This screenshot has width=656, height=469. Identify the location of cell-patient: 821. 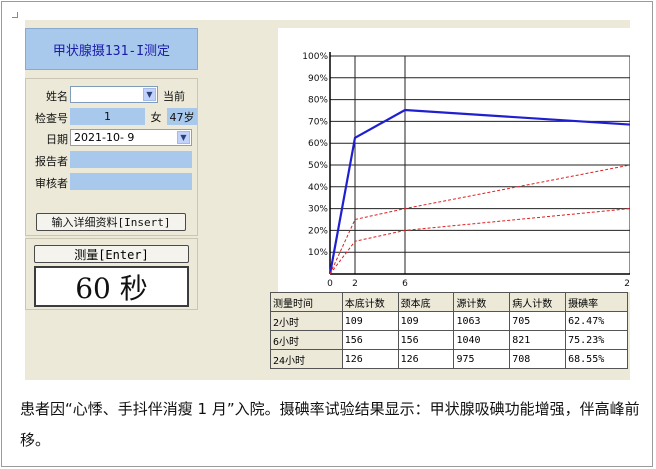
(538, 340).